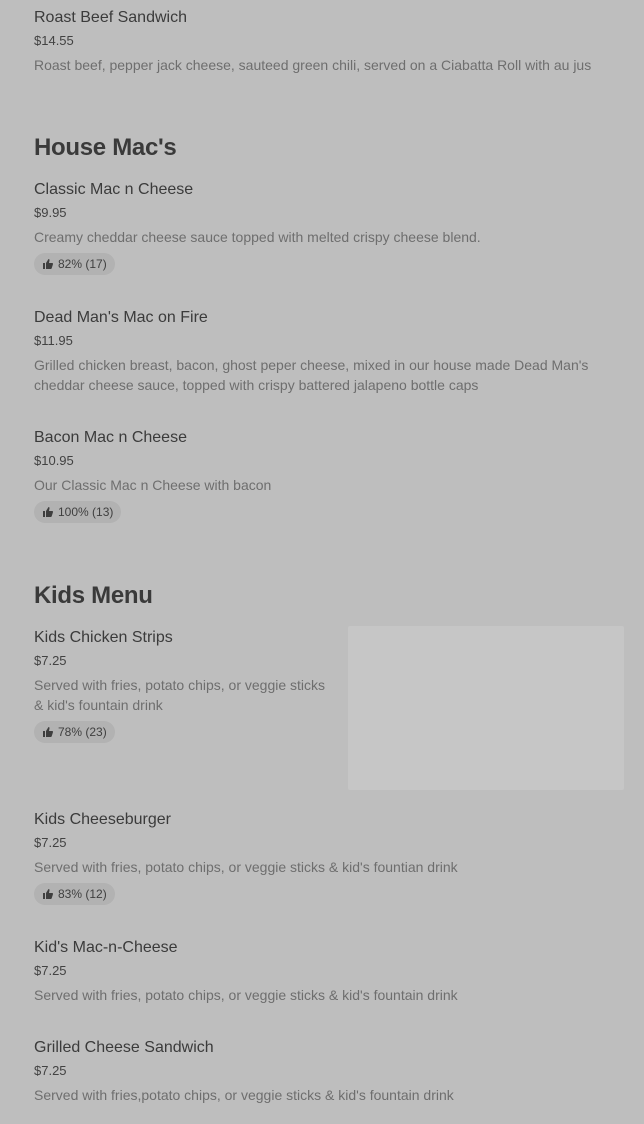 The height and width of the screenshot is (1124, 644). I want to click on rating-badge: 82% (17), so click(74, 264).